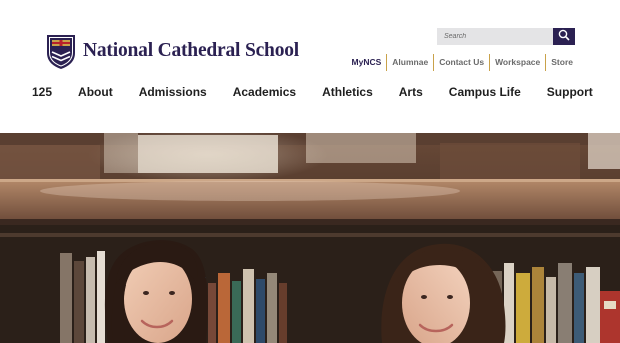 The height and width of the screenshot is (343, 620). What do you see at coordinates (347, 92) in the screenshot?
I see `nav-item-athletics: Athletics` at bounding box center [347, 92].